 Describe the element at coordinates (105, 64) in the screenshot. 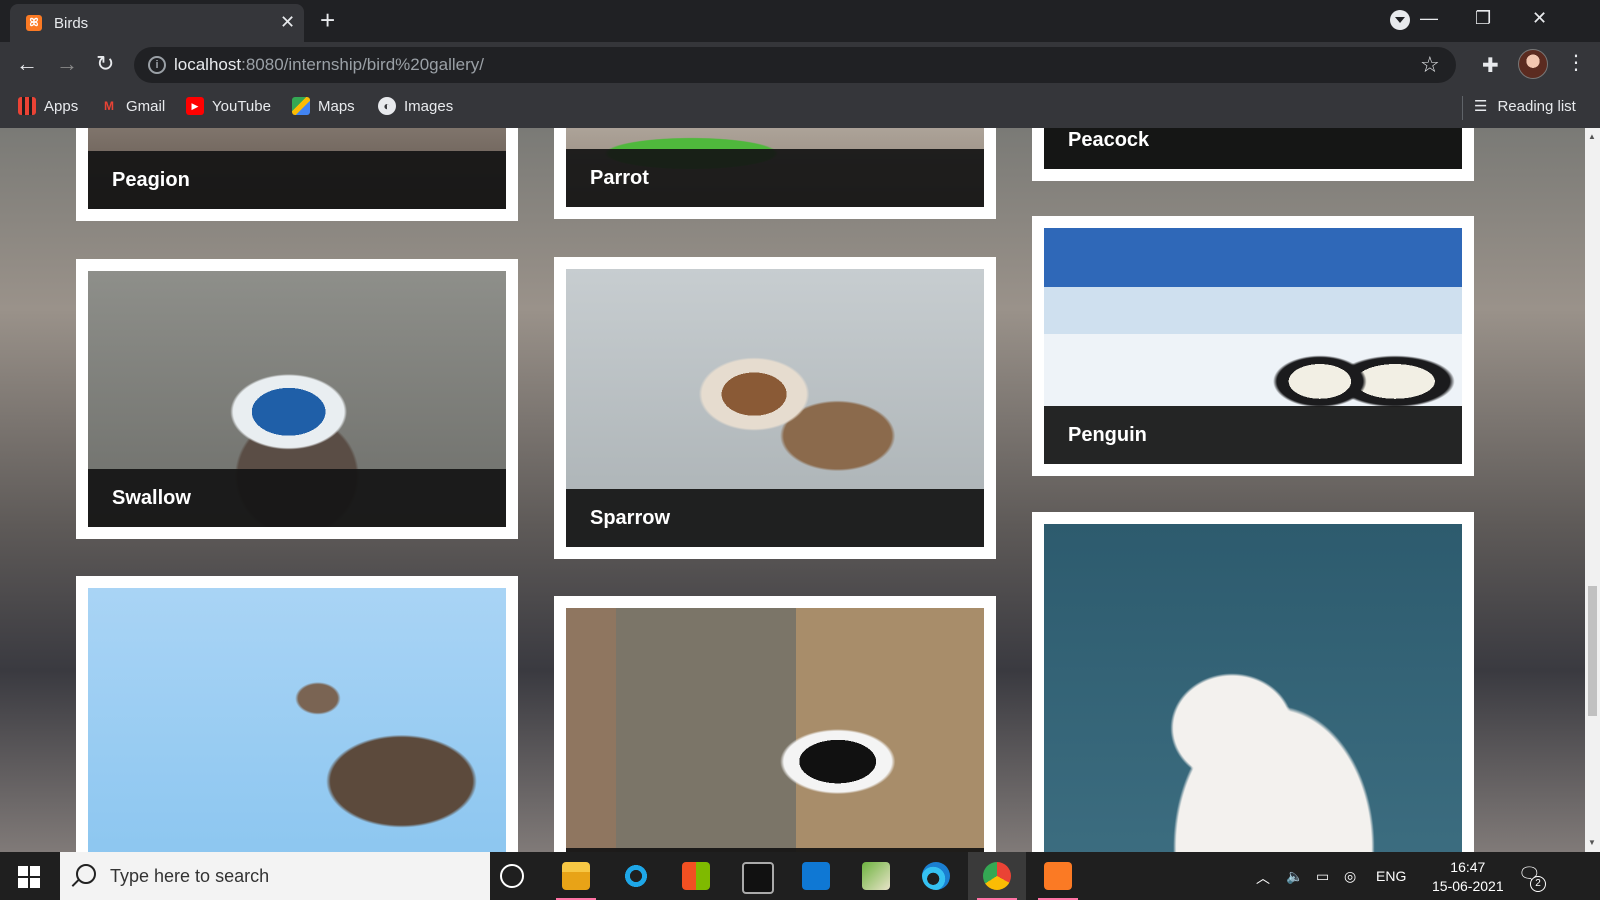

I see `reload-icon: ↻` at that location.